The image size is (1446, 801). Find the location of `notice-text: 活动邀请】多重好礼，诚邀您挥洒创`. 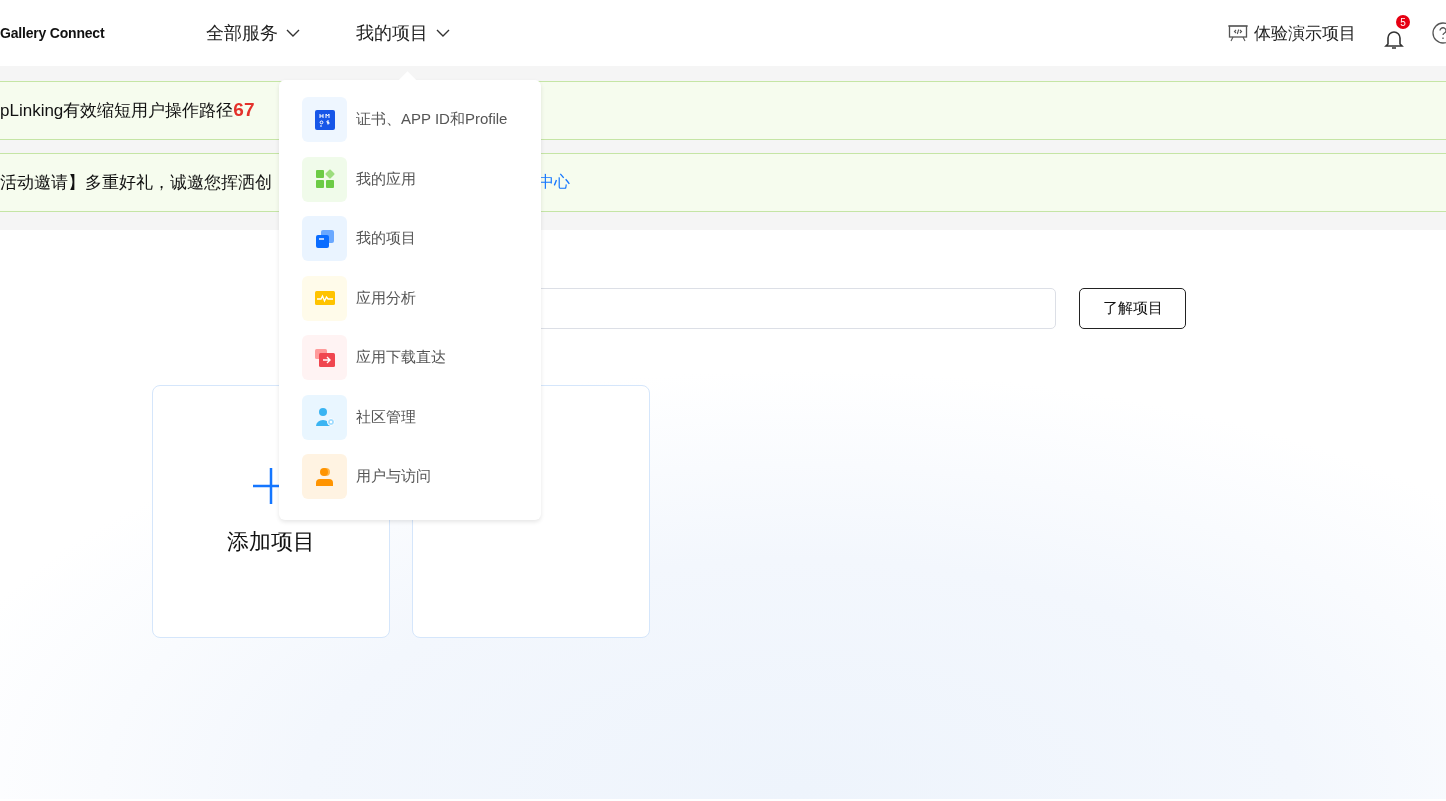

notice-text: 活动邀请】多重好礼，诚邀您挥洒创 is located at coordinates (136, 183).